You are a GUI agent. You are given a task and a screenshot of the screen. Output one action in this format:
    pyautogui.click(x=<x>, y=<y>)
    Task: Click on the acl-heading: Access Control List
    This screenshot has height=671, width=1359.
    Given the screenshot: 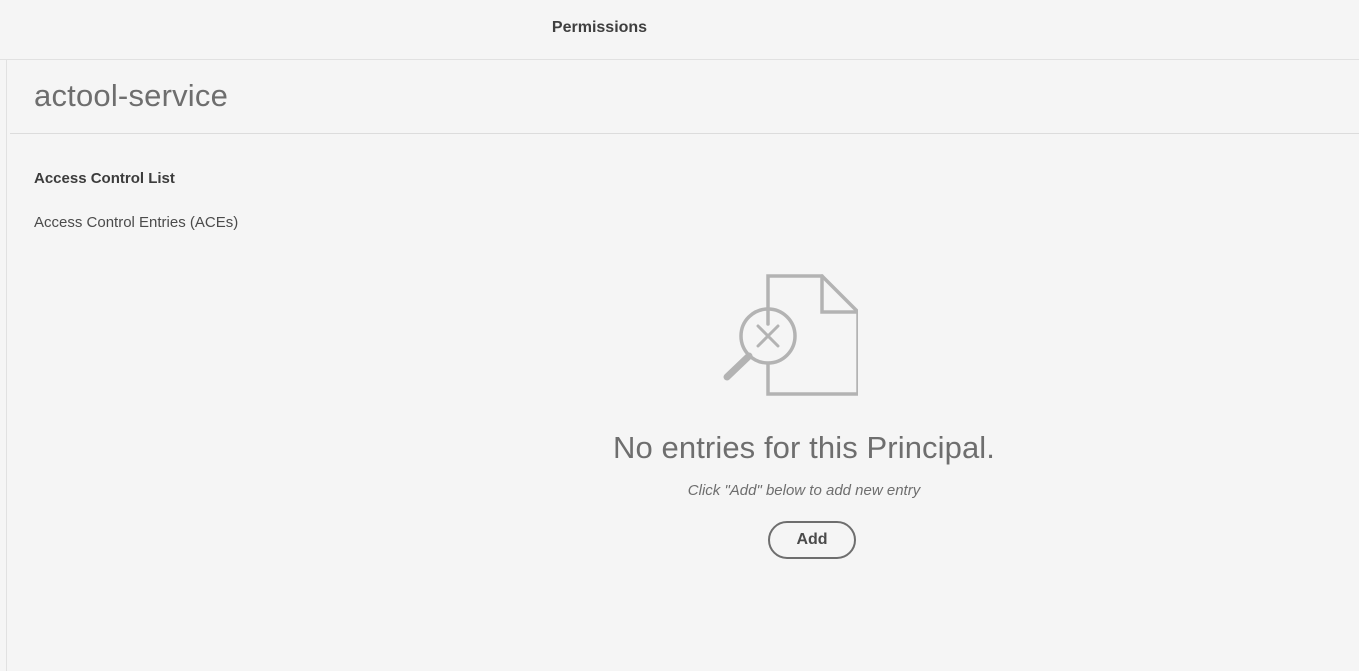 What is the action you would take?
    pyautogui.click(x=104, y=178)
    